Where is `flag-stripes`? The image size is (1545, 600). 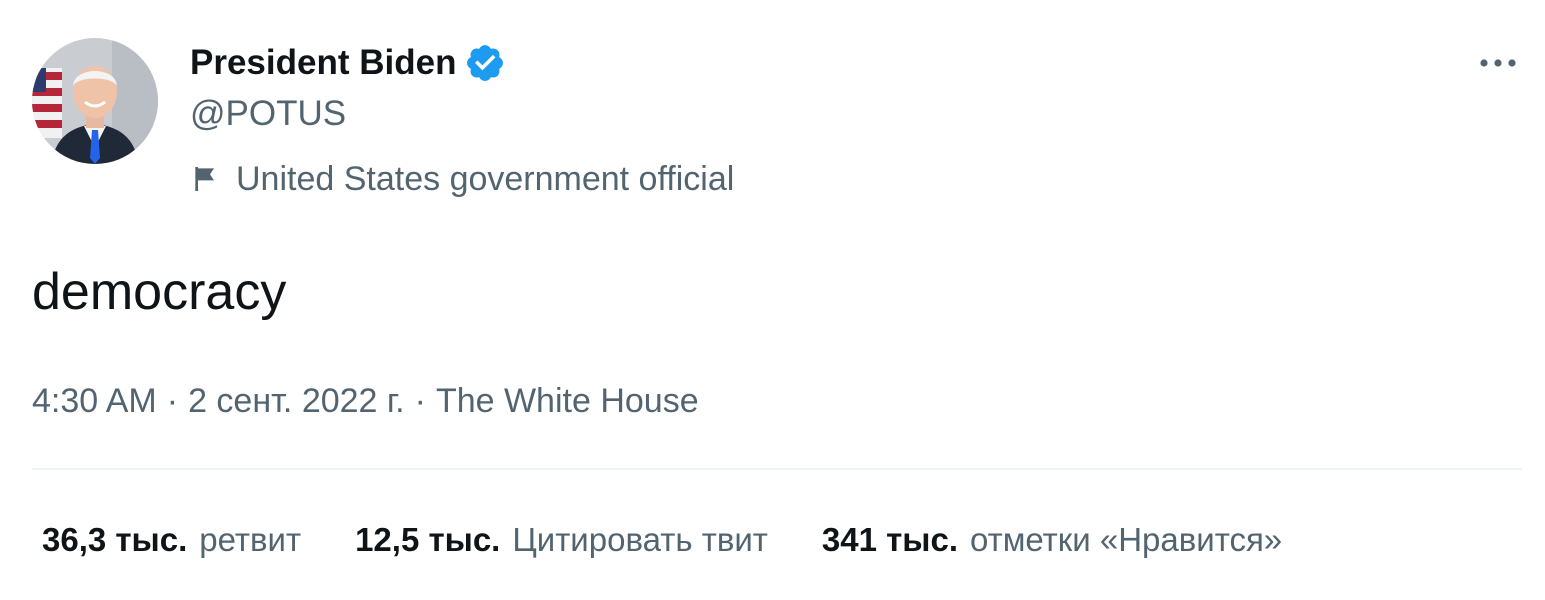 flag-stripes is located at coordinates (47, 103).